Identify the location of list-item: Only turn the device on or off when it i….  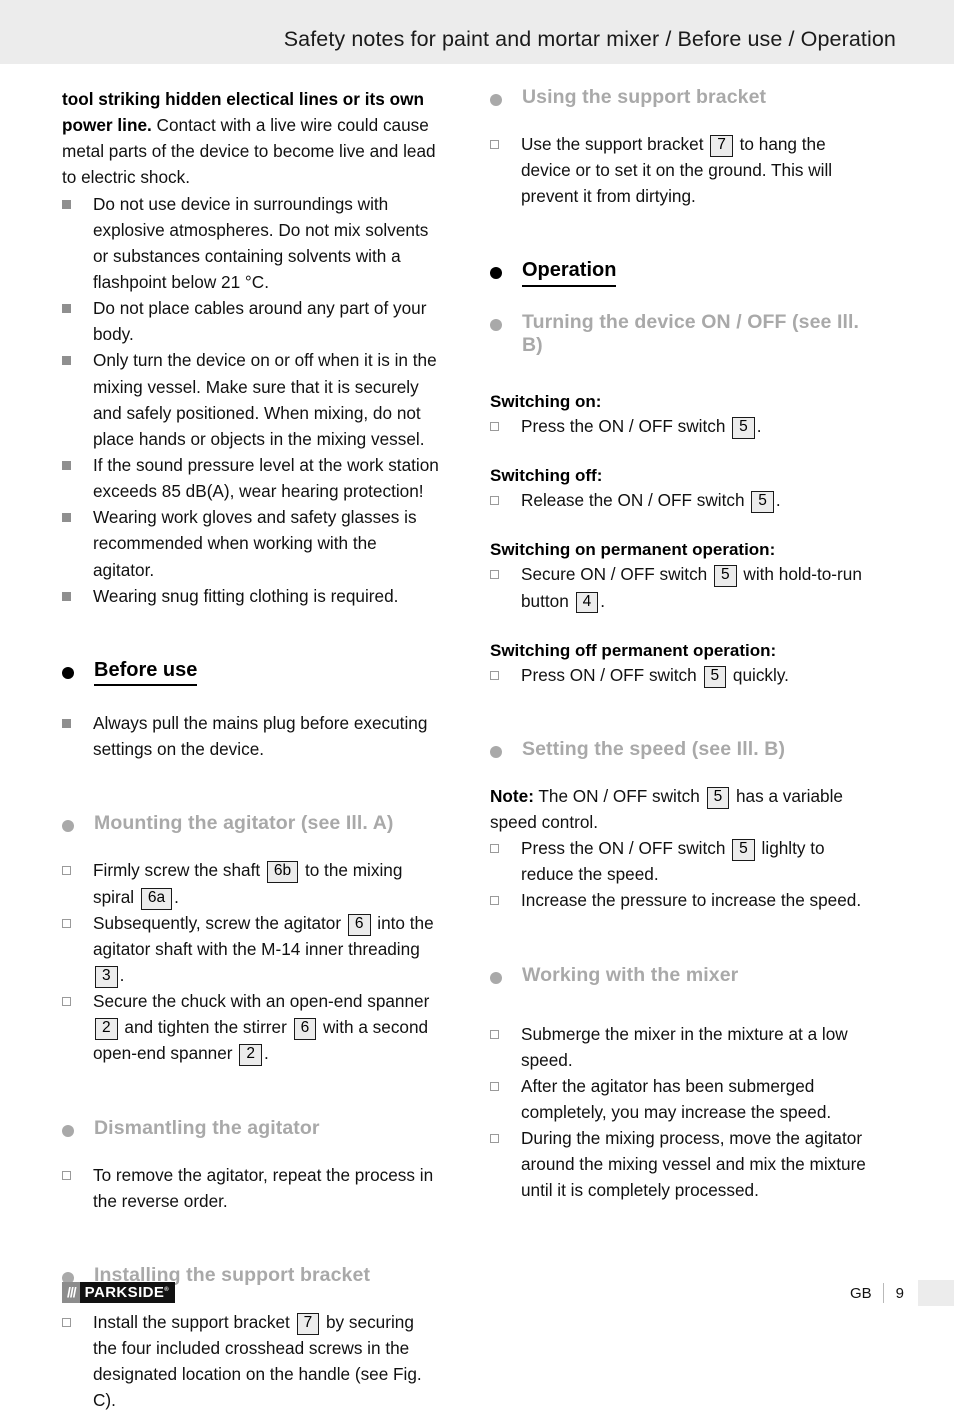
(252, 399).